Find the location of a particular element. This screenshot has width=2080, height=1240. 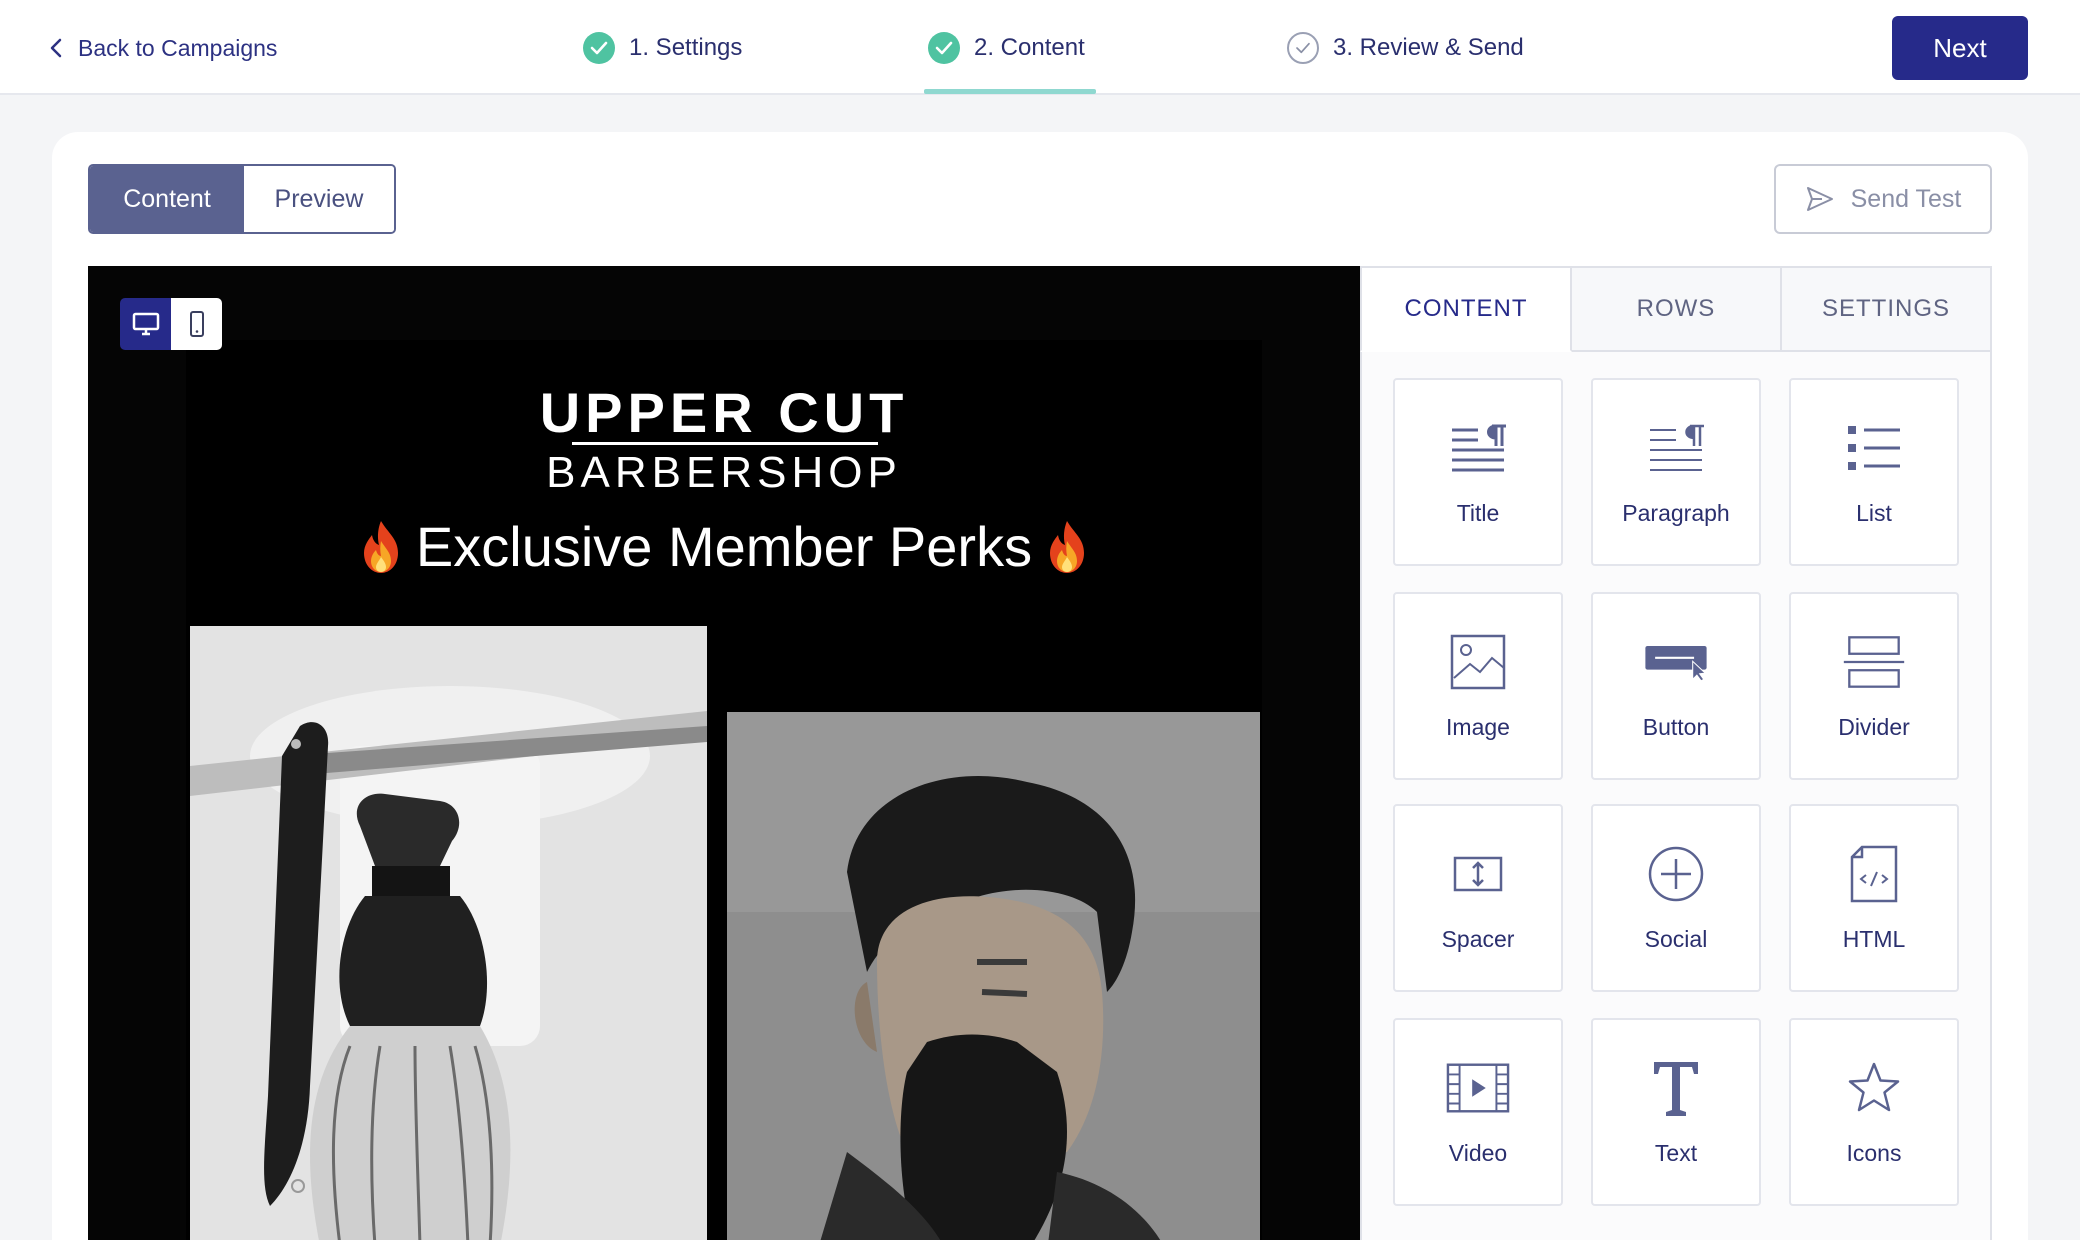

title-icon is located at coordinates (1478, 448).